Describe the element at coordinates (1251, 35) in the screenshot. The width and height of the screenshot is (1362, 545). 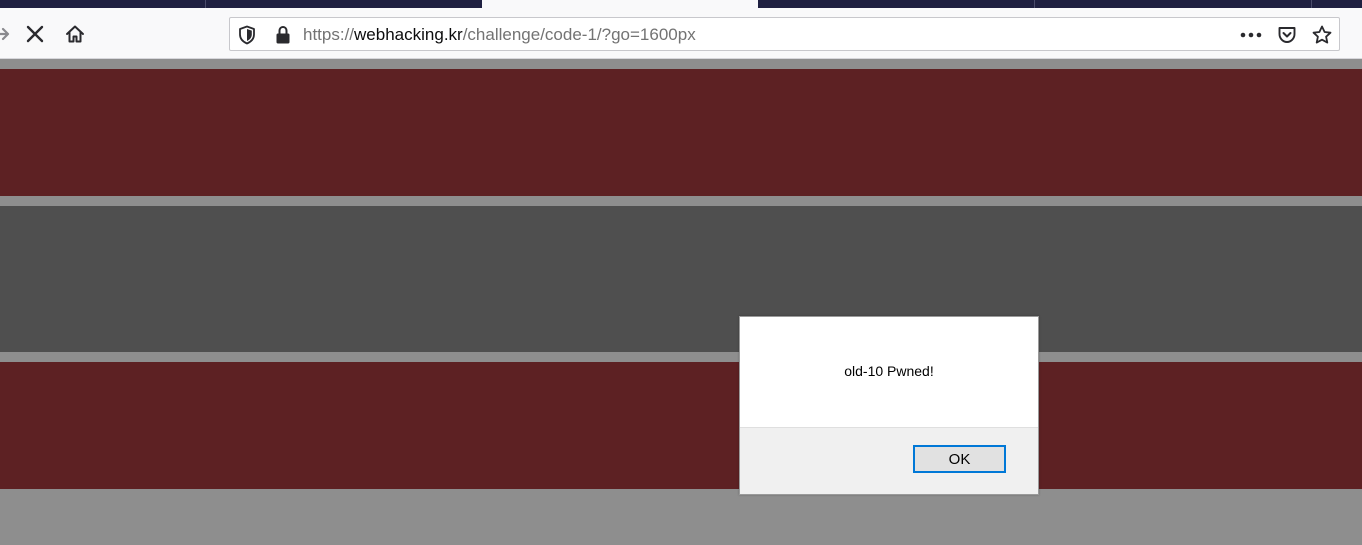
I see `ellipsis-icon` at that location.